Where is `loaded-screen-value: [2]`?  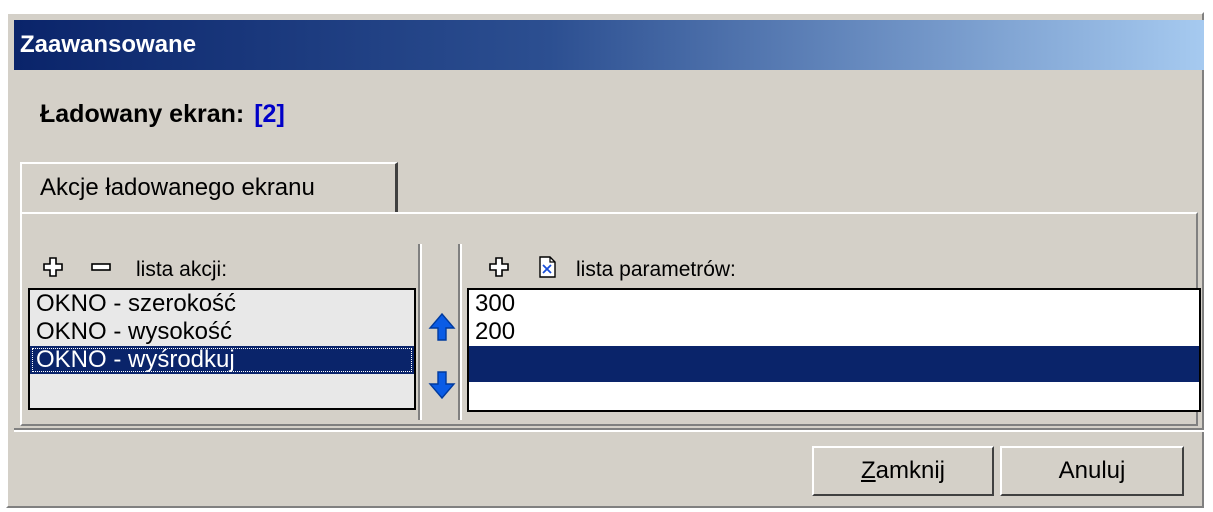 loaded-screen-value: [2] is located at coordinates (269, 114).